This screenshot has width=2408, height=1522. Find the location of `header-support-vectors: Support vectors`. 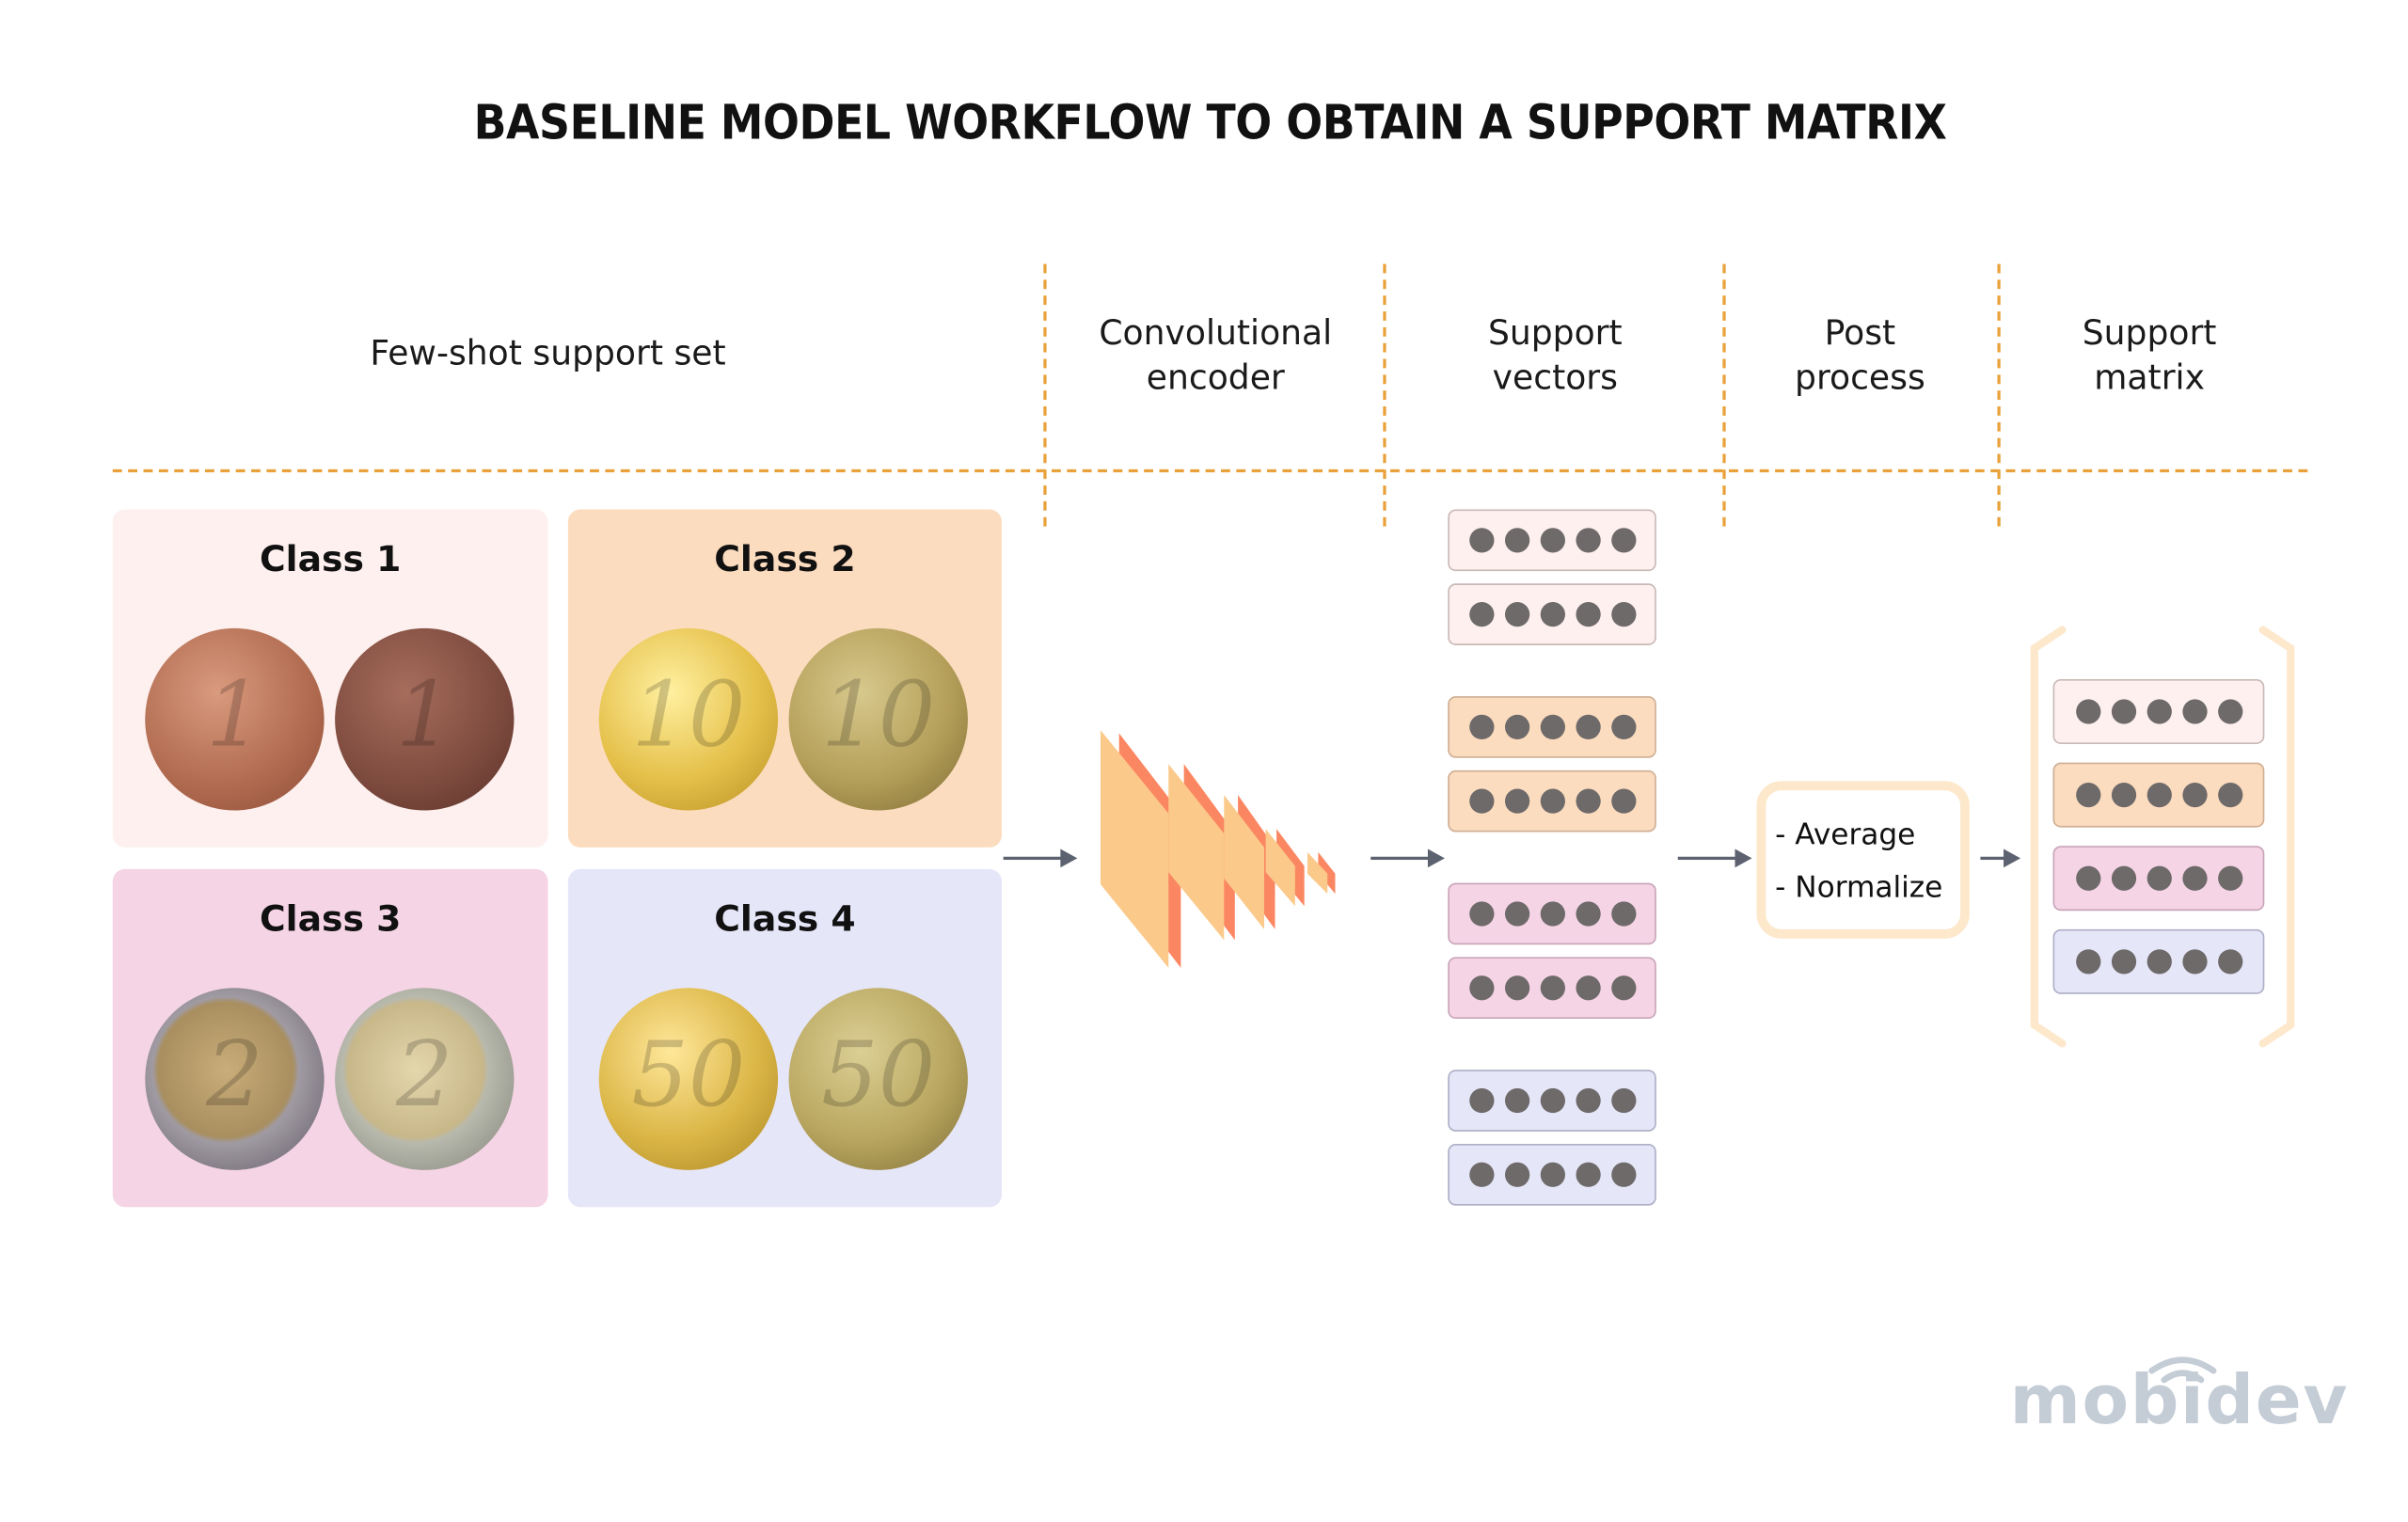

header-support-vectors: Support vectors is located at coordinates (1555, 356).